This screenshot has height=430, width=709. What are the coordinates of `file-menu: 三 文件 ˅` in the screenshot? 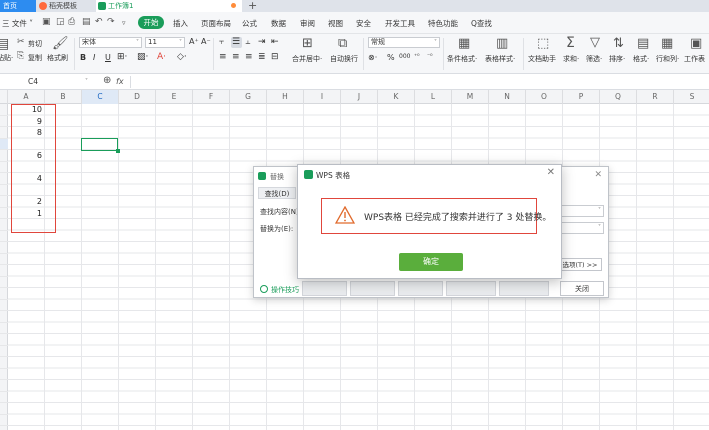 It's located at (17, 23).